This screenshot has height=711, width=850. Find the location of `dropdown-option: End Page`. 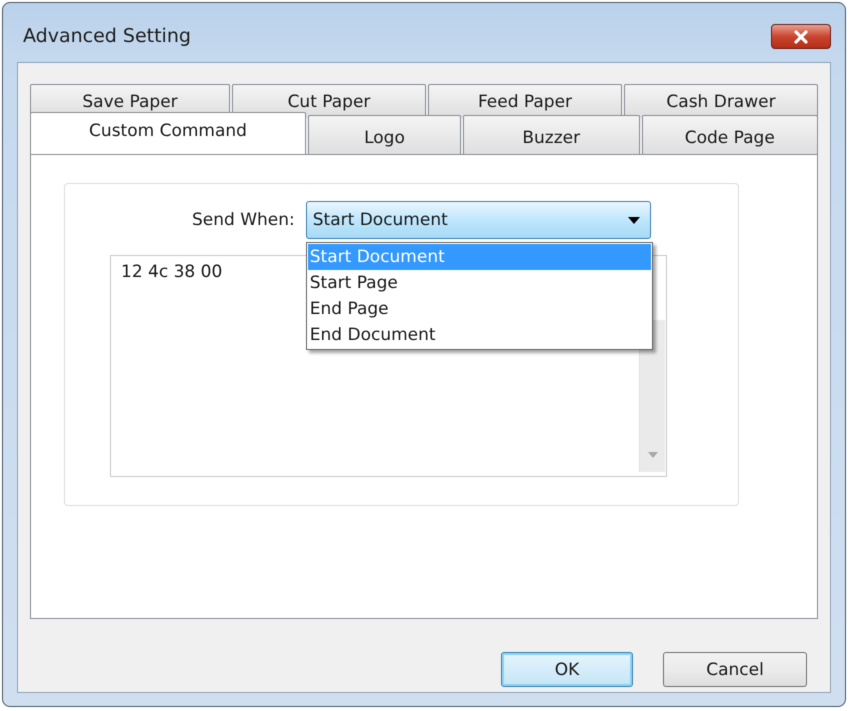

dropdown-option: End Page is located at coordinates (479, 309).